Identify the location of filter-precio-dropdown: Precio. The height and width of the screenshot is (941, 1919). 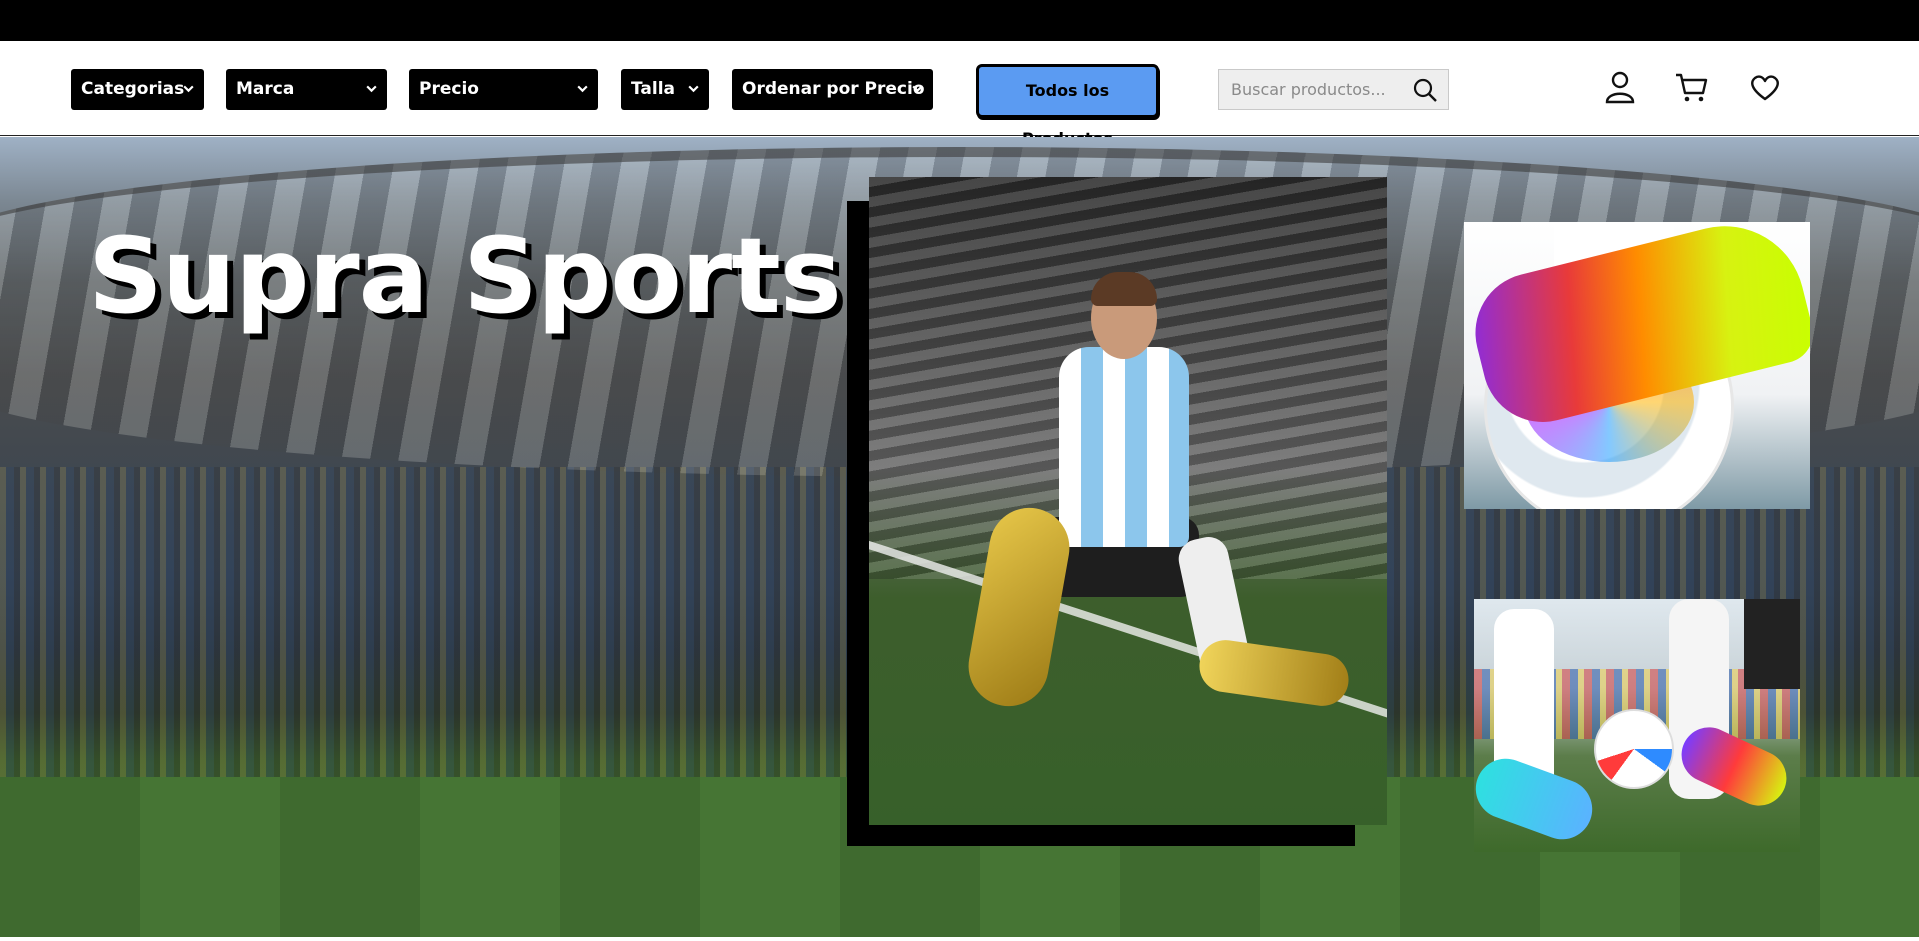
(503, 89).